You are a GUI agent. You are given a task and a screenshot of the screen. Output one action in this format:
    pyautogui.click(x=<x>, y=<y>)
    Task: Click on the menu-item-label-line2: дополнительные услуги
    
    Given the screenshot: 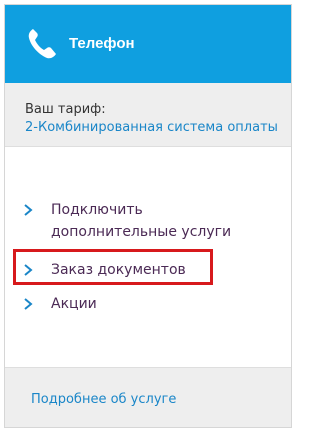 What is the action you would take?
    pyautogui.click(x=141, y=232)
    